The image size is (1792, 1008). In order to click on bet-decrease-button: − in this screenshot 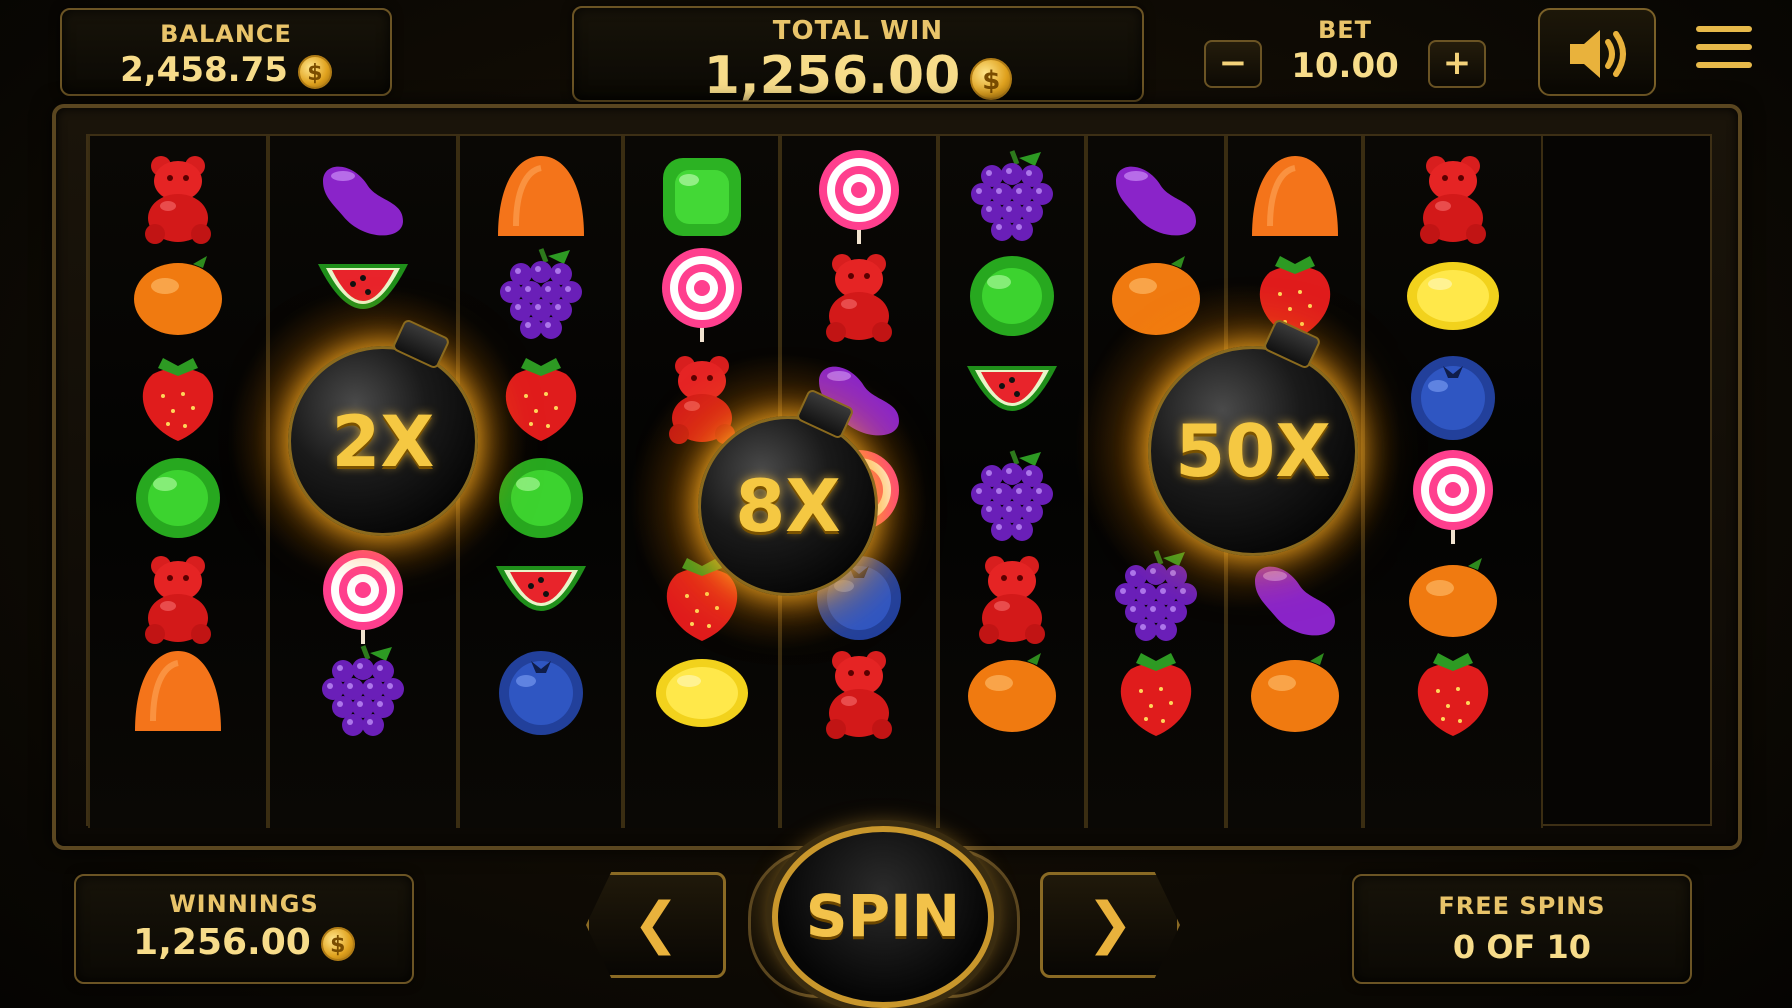, I will do `click(1233, 64)`.